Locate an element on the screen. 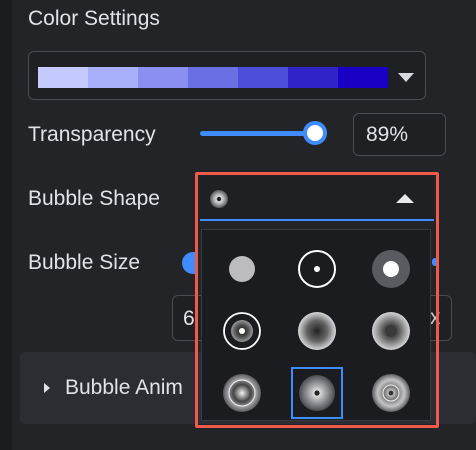 The height and width of the screenshot is (450, 476). transparency-slider-track is located at coordinates (259, 133).